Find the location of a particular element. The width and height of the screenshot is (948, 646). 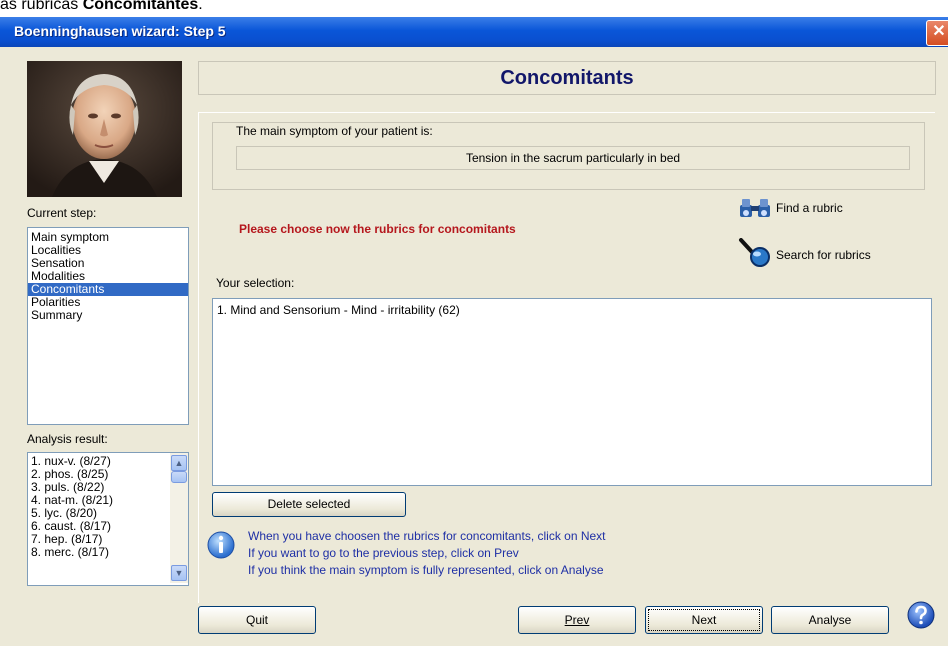

step-item: Summary is located at coordinates (108, 315).